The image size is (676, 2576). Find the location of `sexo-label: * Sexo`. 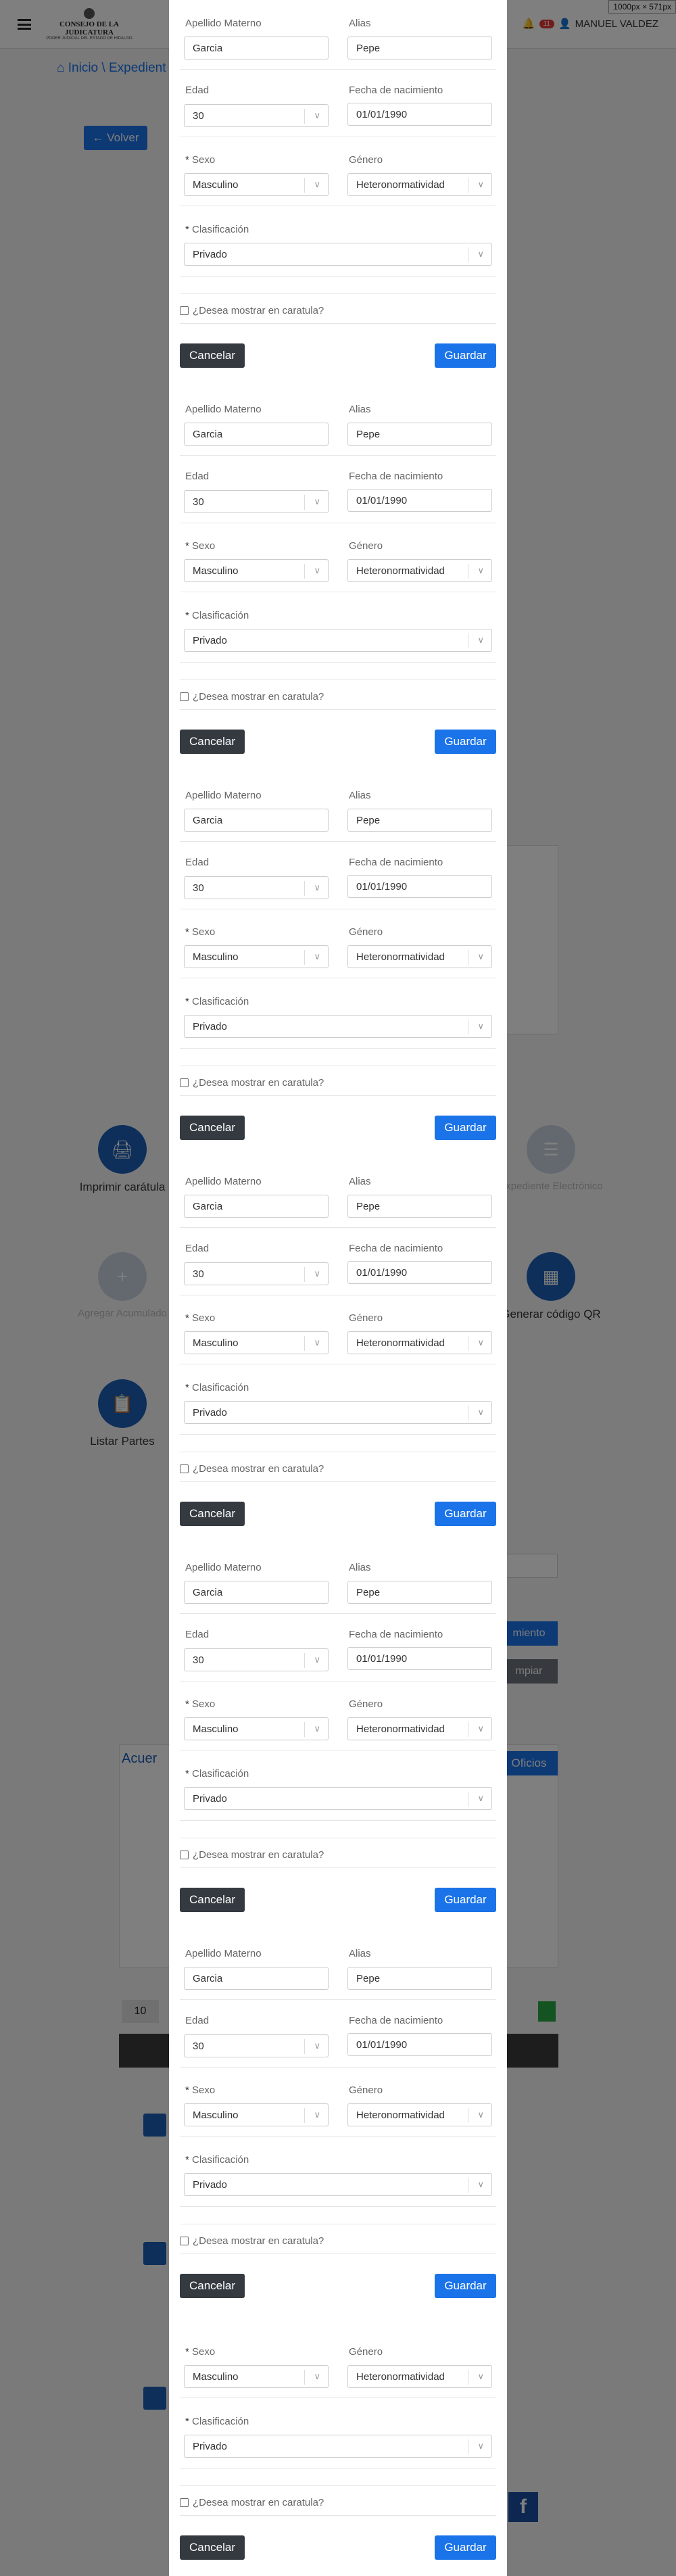

sexo-label: * Sexo is located at coordinates (200, 932).